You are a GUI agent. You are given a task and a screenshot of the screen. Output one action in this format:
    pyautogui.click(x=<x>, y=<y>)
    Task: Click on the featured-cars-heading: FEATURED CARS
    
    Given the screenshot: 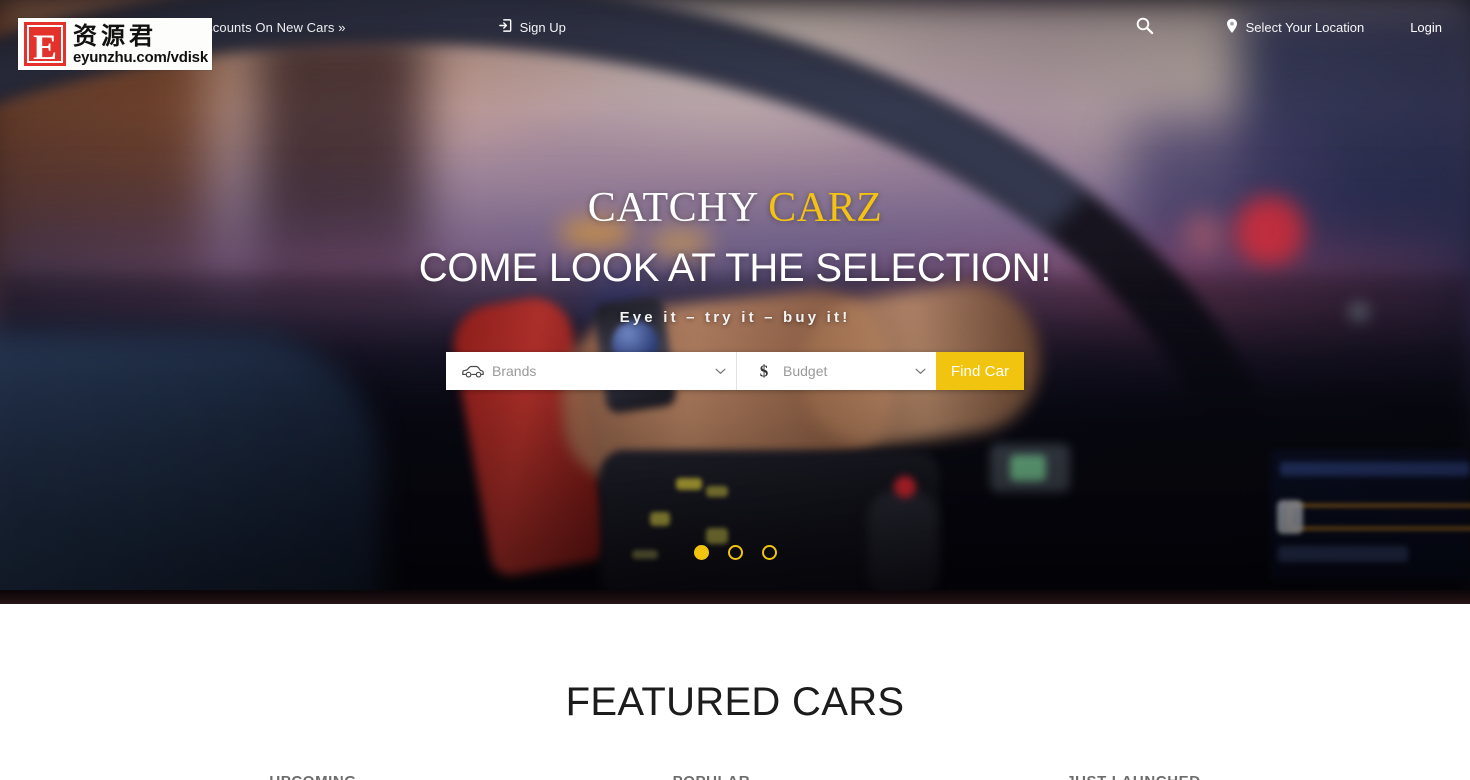 What is the action you would take?
    pyautogui.click(x=735, y=702)
    